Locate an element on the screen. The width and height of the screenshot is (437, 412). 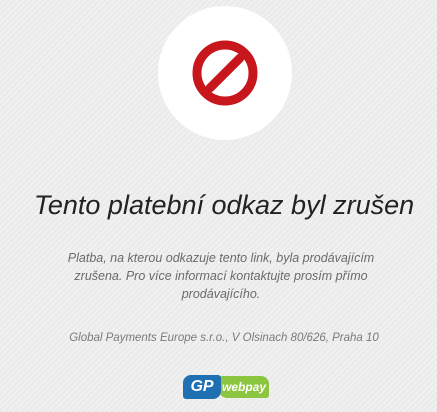
status-icon-circle is located at coordinates (225, 73).